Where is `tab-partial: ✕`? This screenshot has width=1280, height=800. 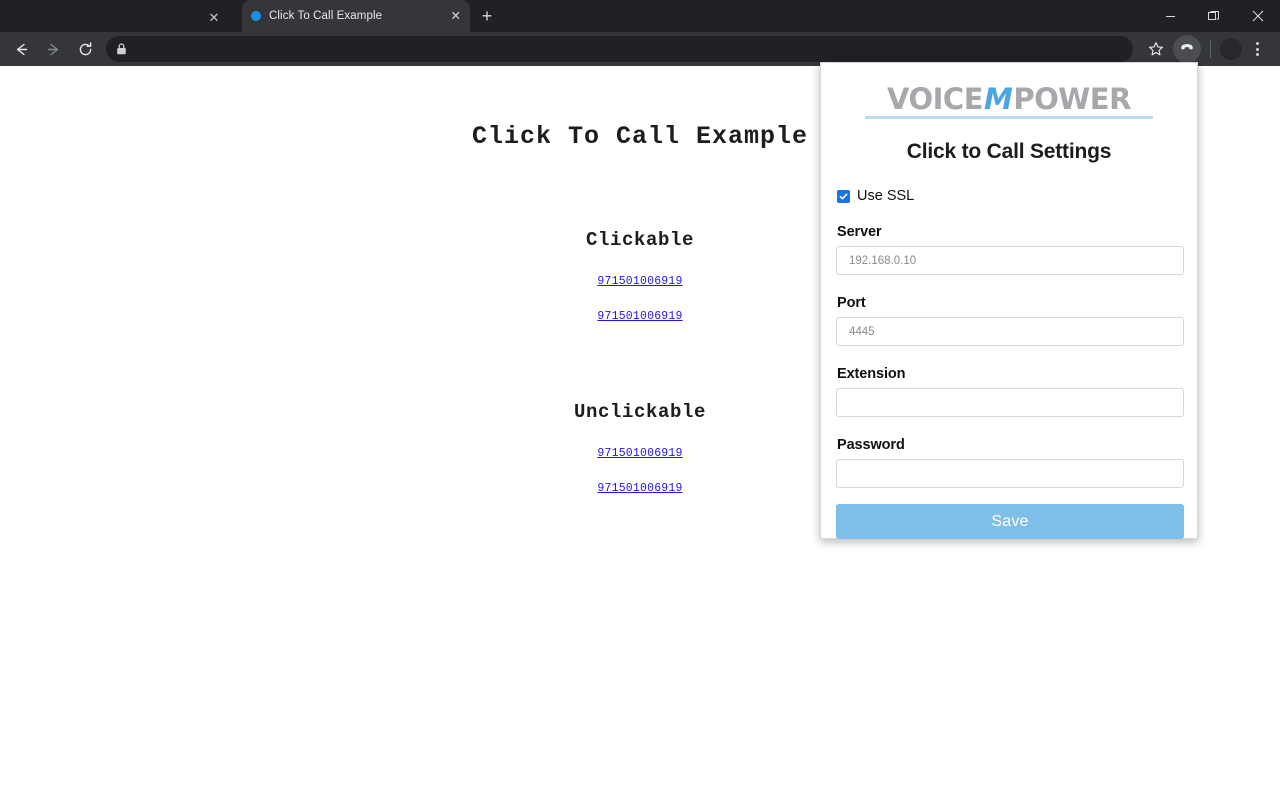
tab-partial: ✕ is located at coordinates (214, 17).